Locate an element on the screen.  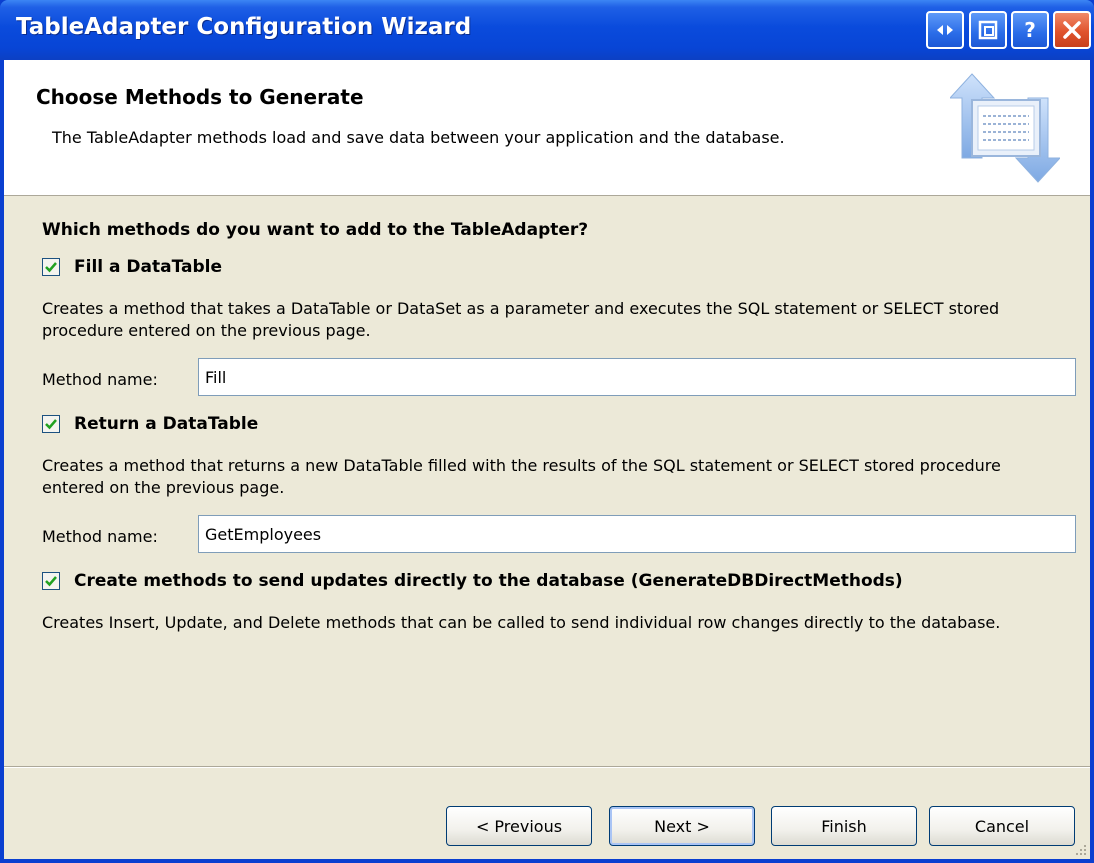
fill-datatable-checkbox is located at coordinates (51, 267).